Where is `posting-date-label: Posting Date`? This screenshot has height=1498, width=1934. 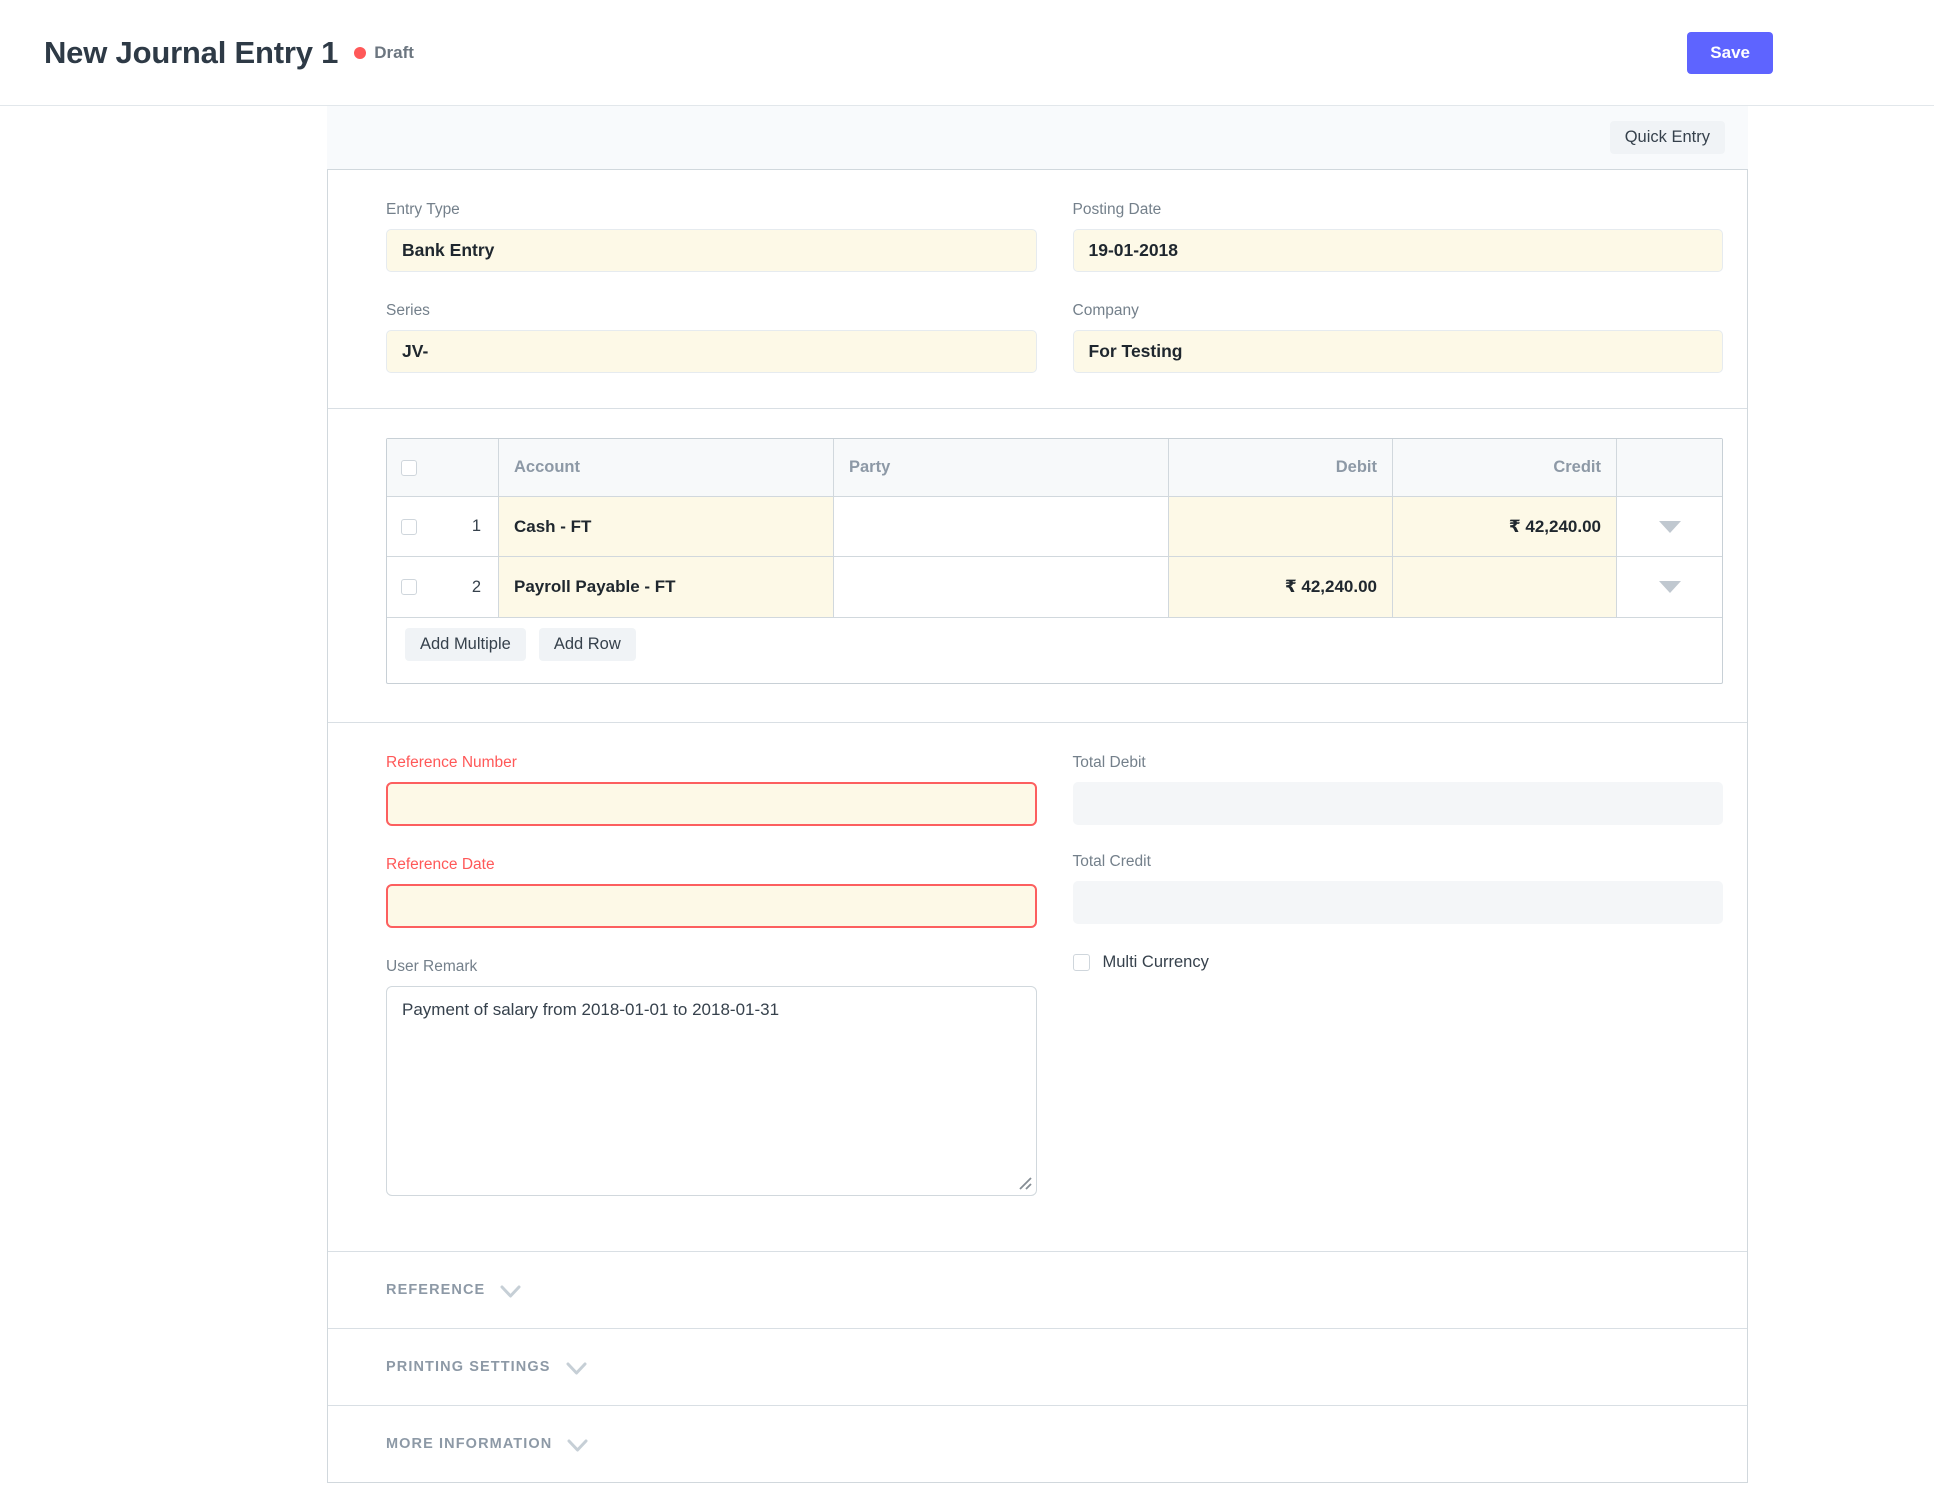 posting-date-label: Posting Date is located at coordinates (1117, 209).